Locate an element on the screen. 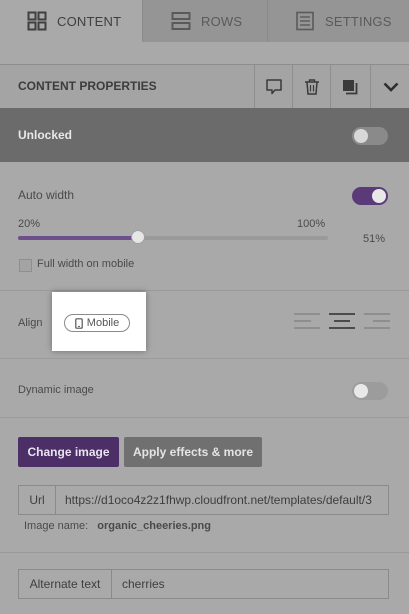 The image size is (409, 614). duplicate-button is located at coordinates (349, 87).